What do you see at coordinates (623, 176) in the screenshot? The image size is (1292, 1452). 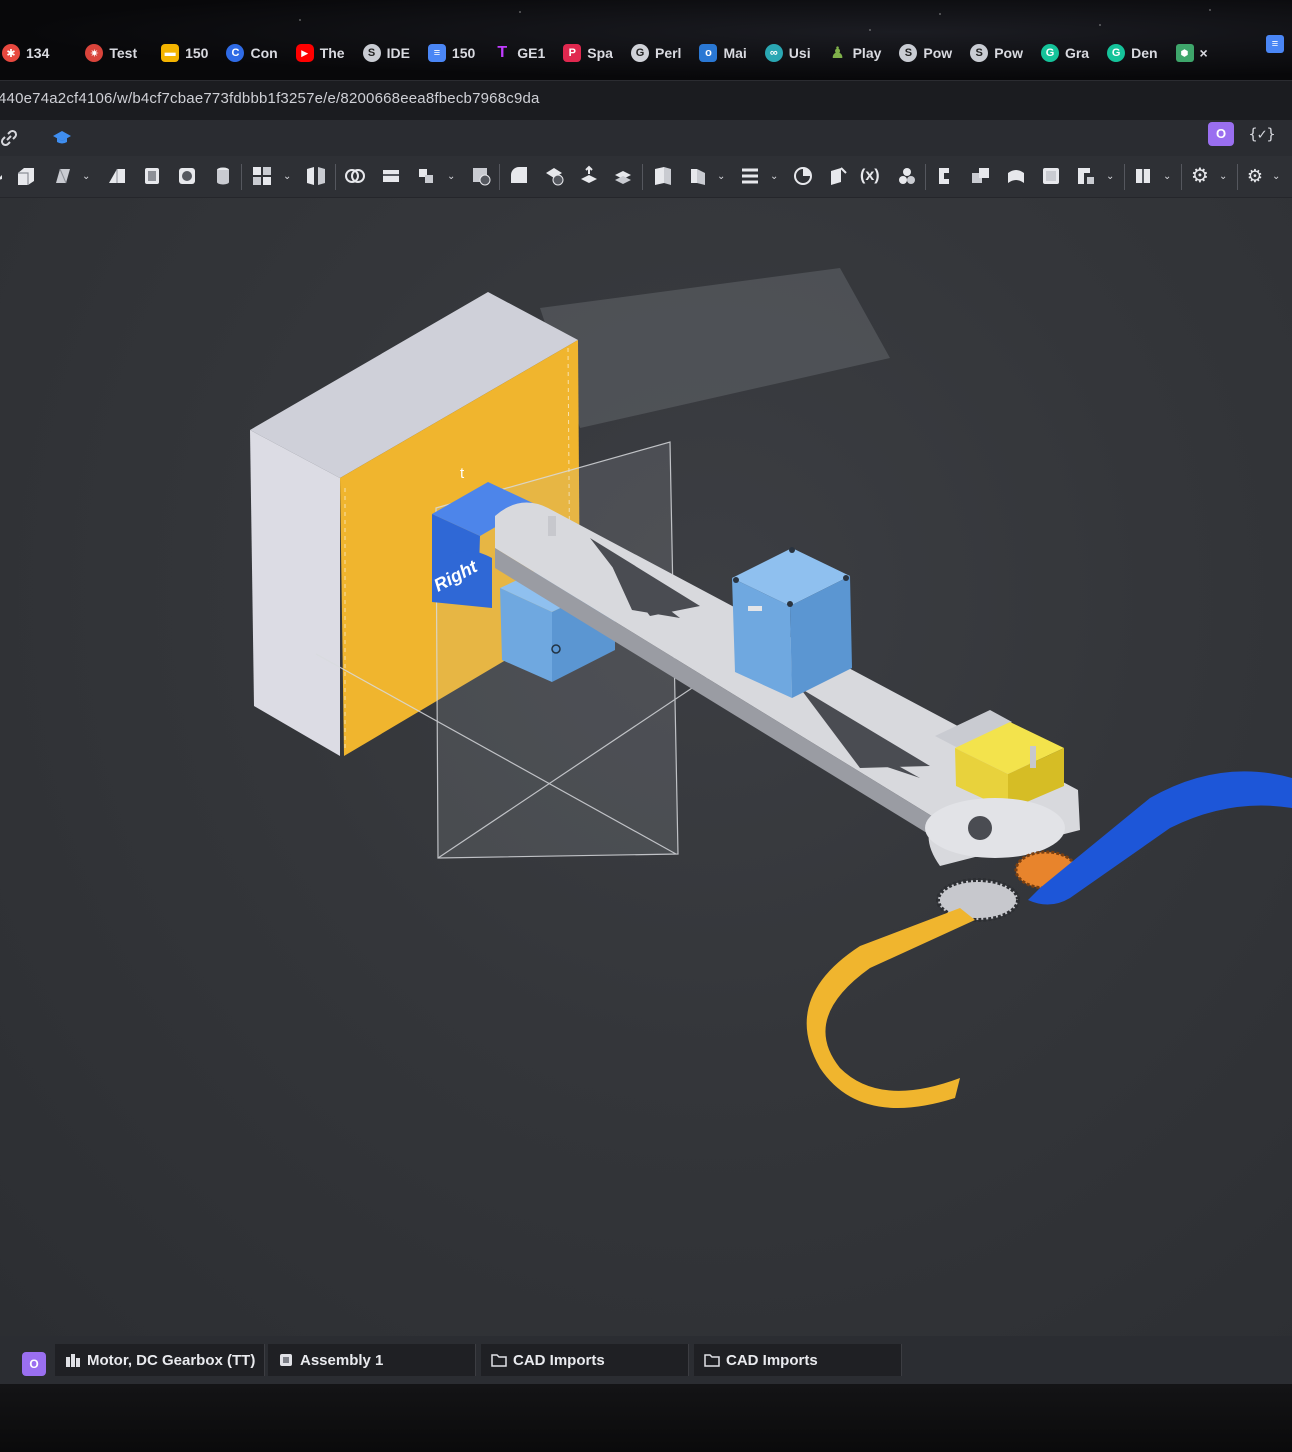 I see `replace-face-icon` at bounding box center [623, 176].